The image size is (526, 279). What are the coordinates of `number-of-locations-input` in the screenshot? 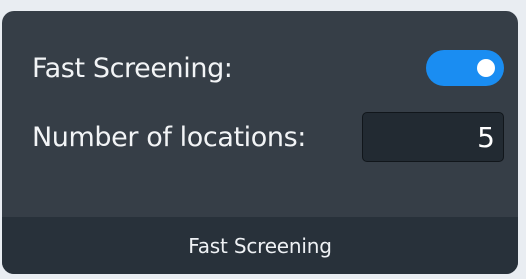 It's located at (433, 137).